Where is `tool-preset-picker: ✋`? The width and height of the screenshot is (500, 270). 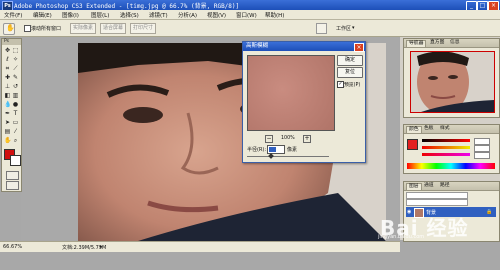
tool-preset-picker: ✋ is located at coordinates (9, 29).